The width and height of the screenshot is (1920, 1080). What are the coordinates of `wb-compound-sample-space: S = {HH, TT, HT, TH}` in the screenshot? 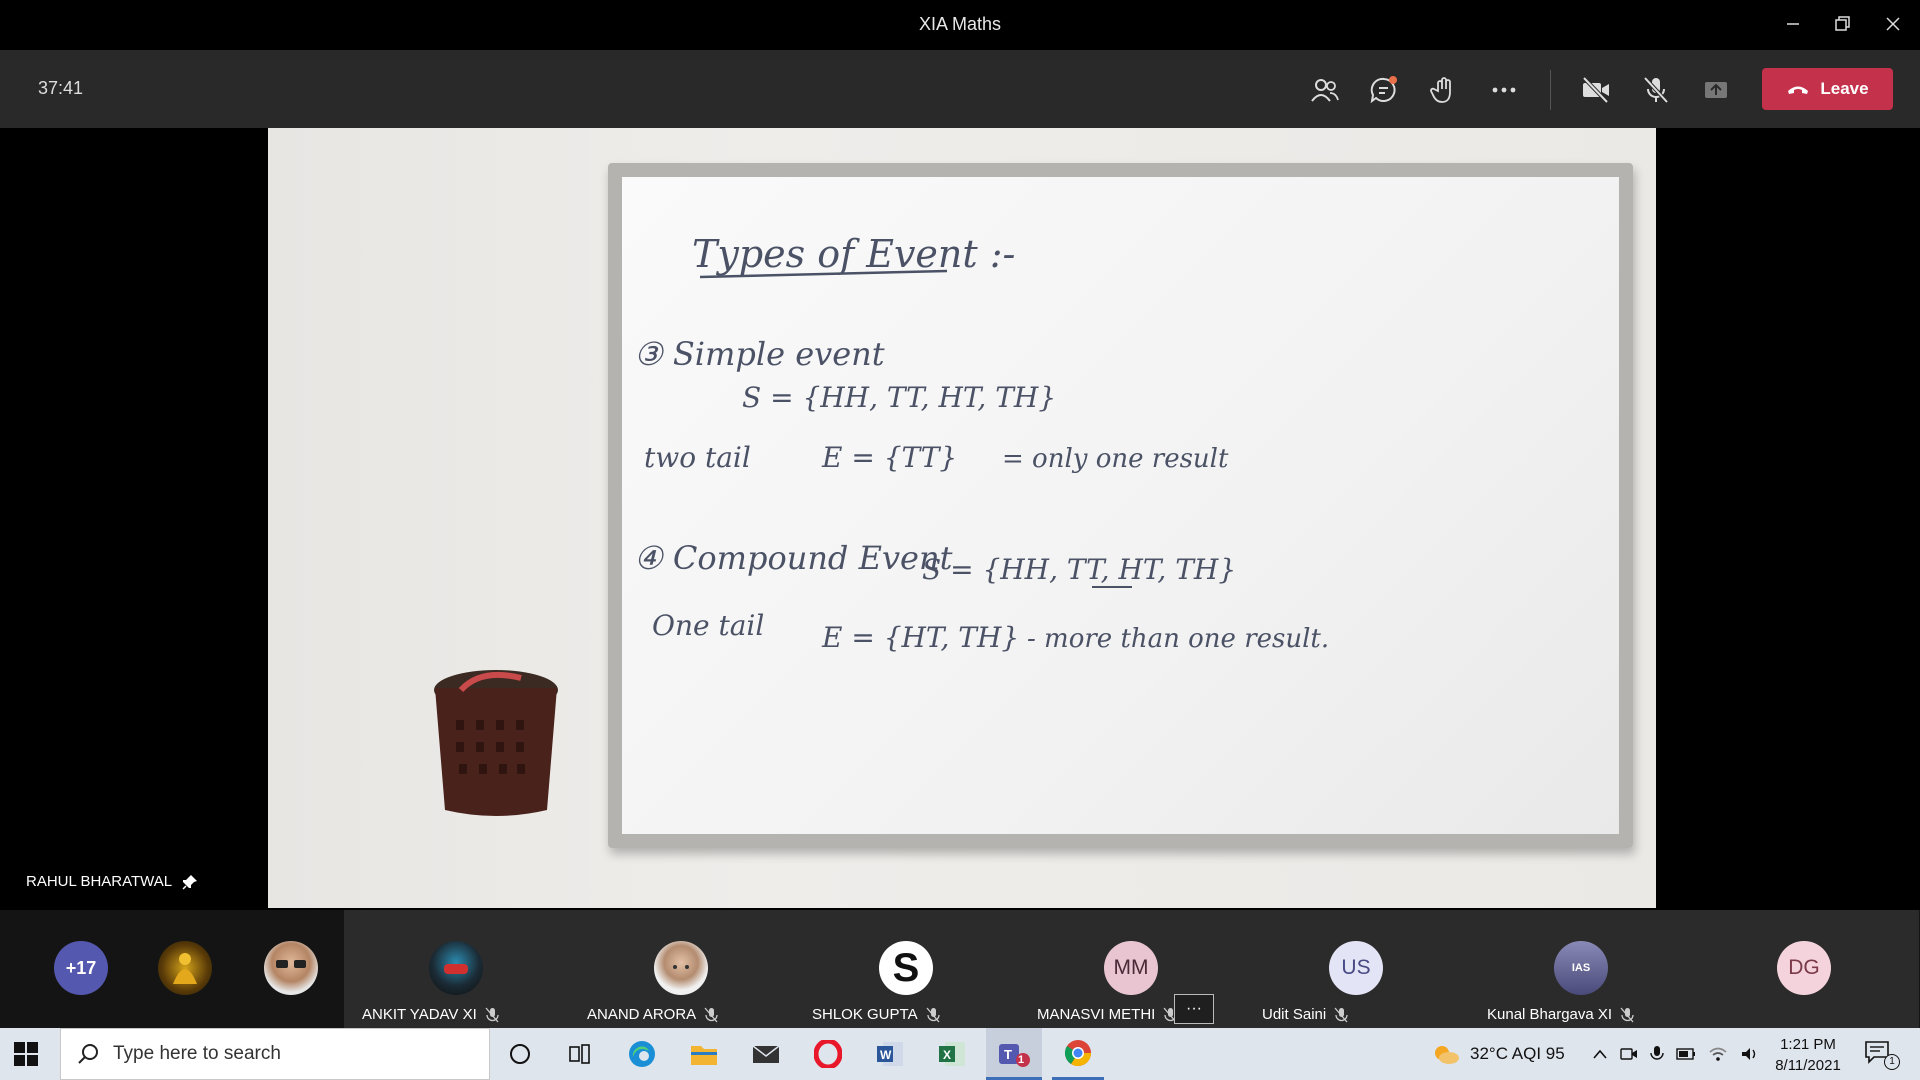 It's located at (1079, 569).